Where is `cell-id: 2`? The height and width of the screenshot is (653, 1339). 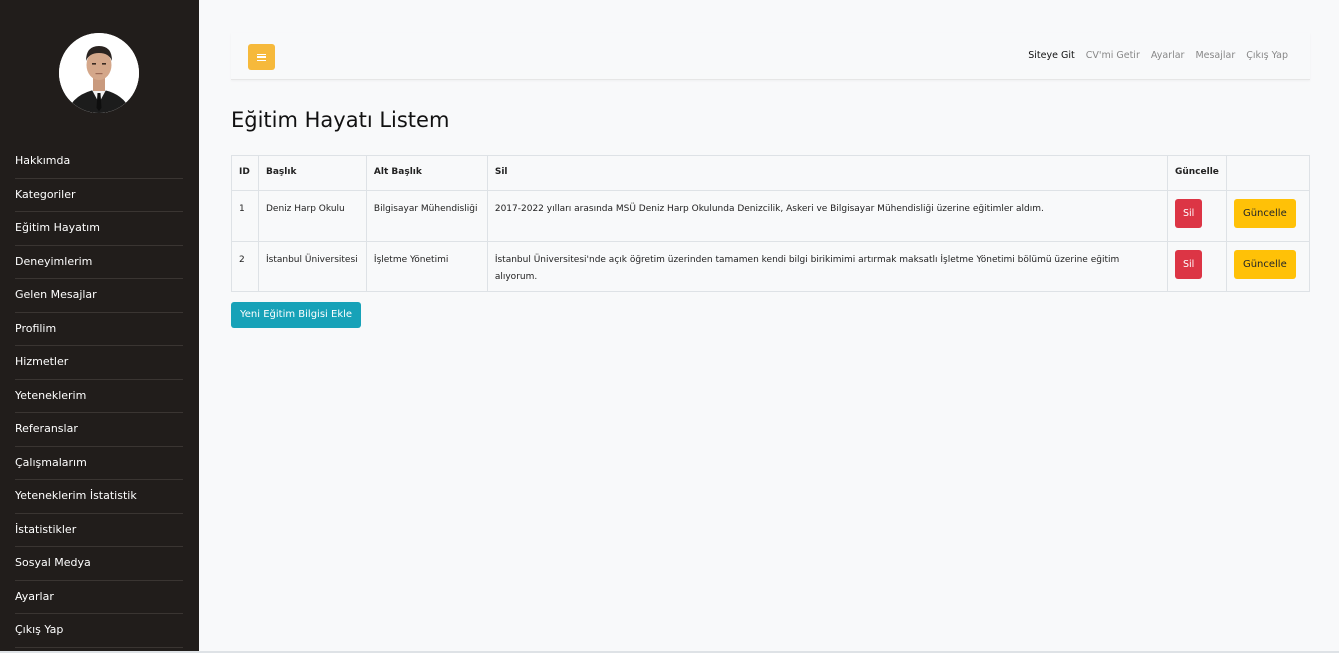
cell-id: 2 is located at coordinates (245, 266).